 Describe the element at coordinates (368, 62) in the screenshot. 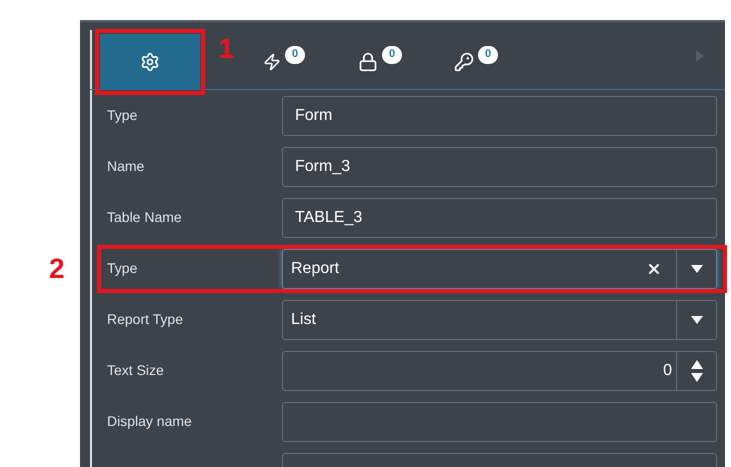

I see `padlock-icon` at that location.